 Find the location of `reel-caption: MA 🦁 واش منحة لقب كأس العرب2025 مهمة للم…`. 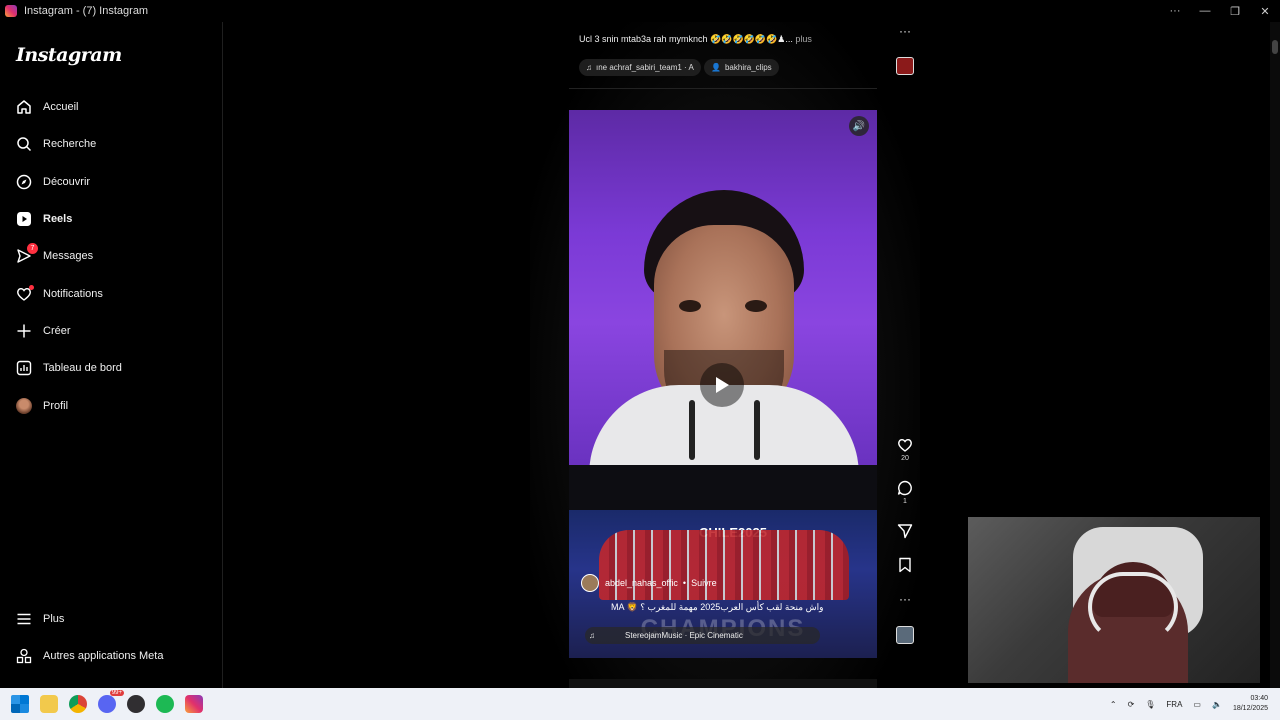

reel-caption: MA 🦁 واش منحة لقب كأس العرب2025 مهمة للم… is located at coordinates (717, 607).